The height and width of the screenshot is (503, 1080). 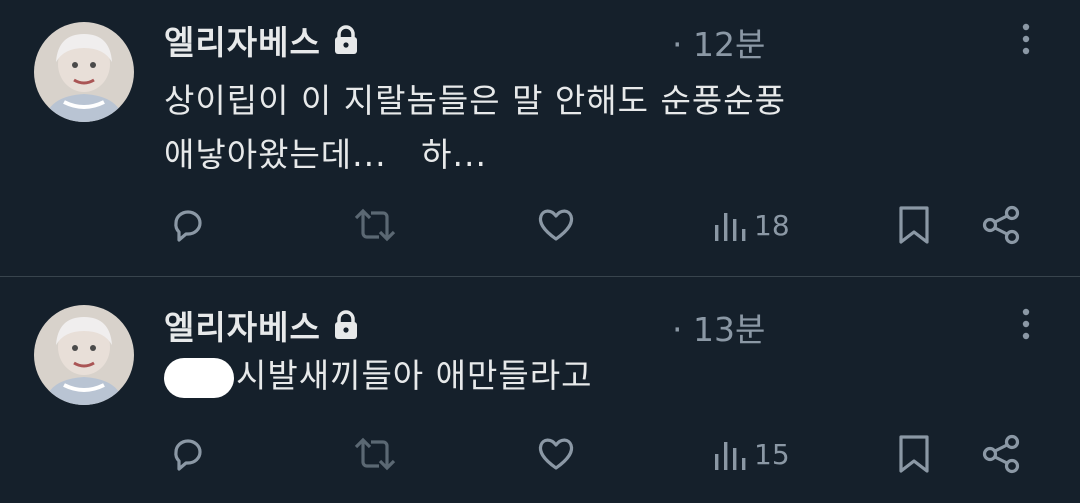 I want to click on tweet-text-line: 상이립이 이 지랄놈들은 말 안해도 순풍순풍, so click(x=475, y=100).